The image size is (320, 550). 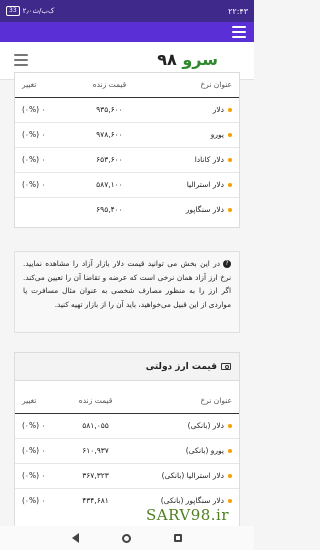 I want to click on status-left: 33 ۲٫۰ک‌ب/ث, so click(x=30, y=11).